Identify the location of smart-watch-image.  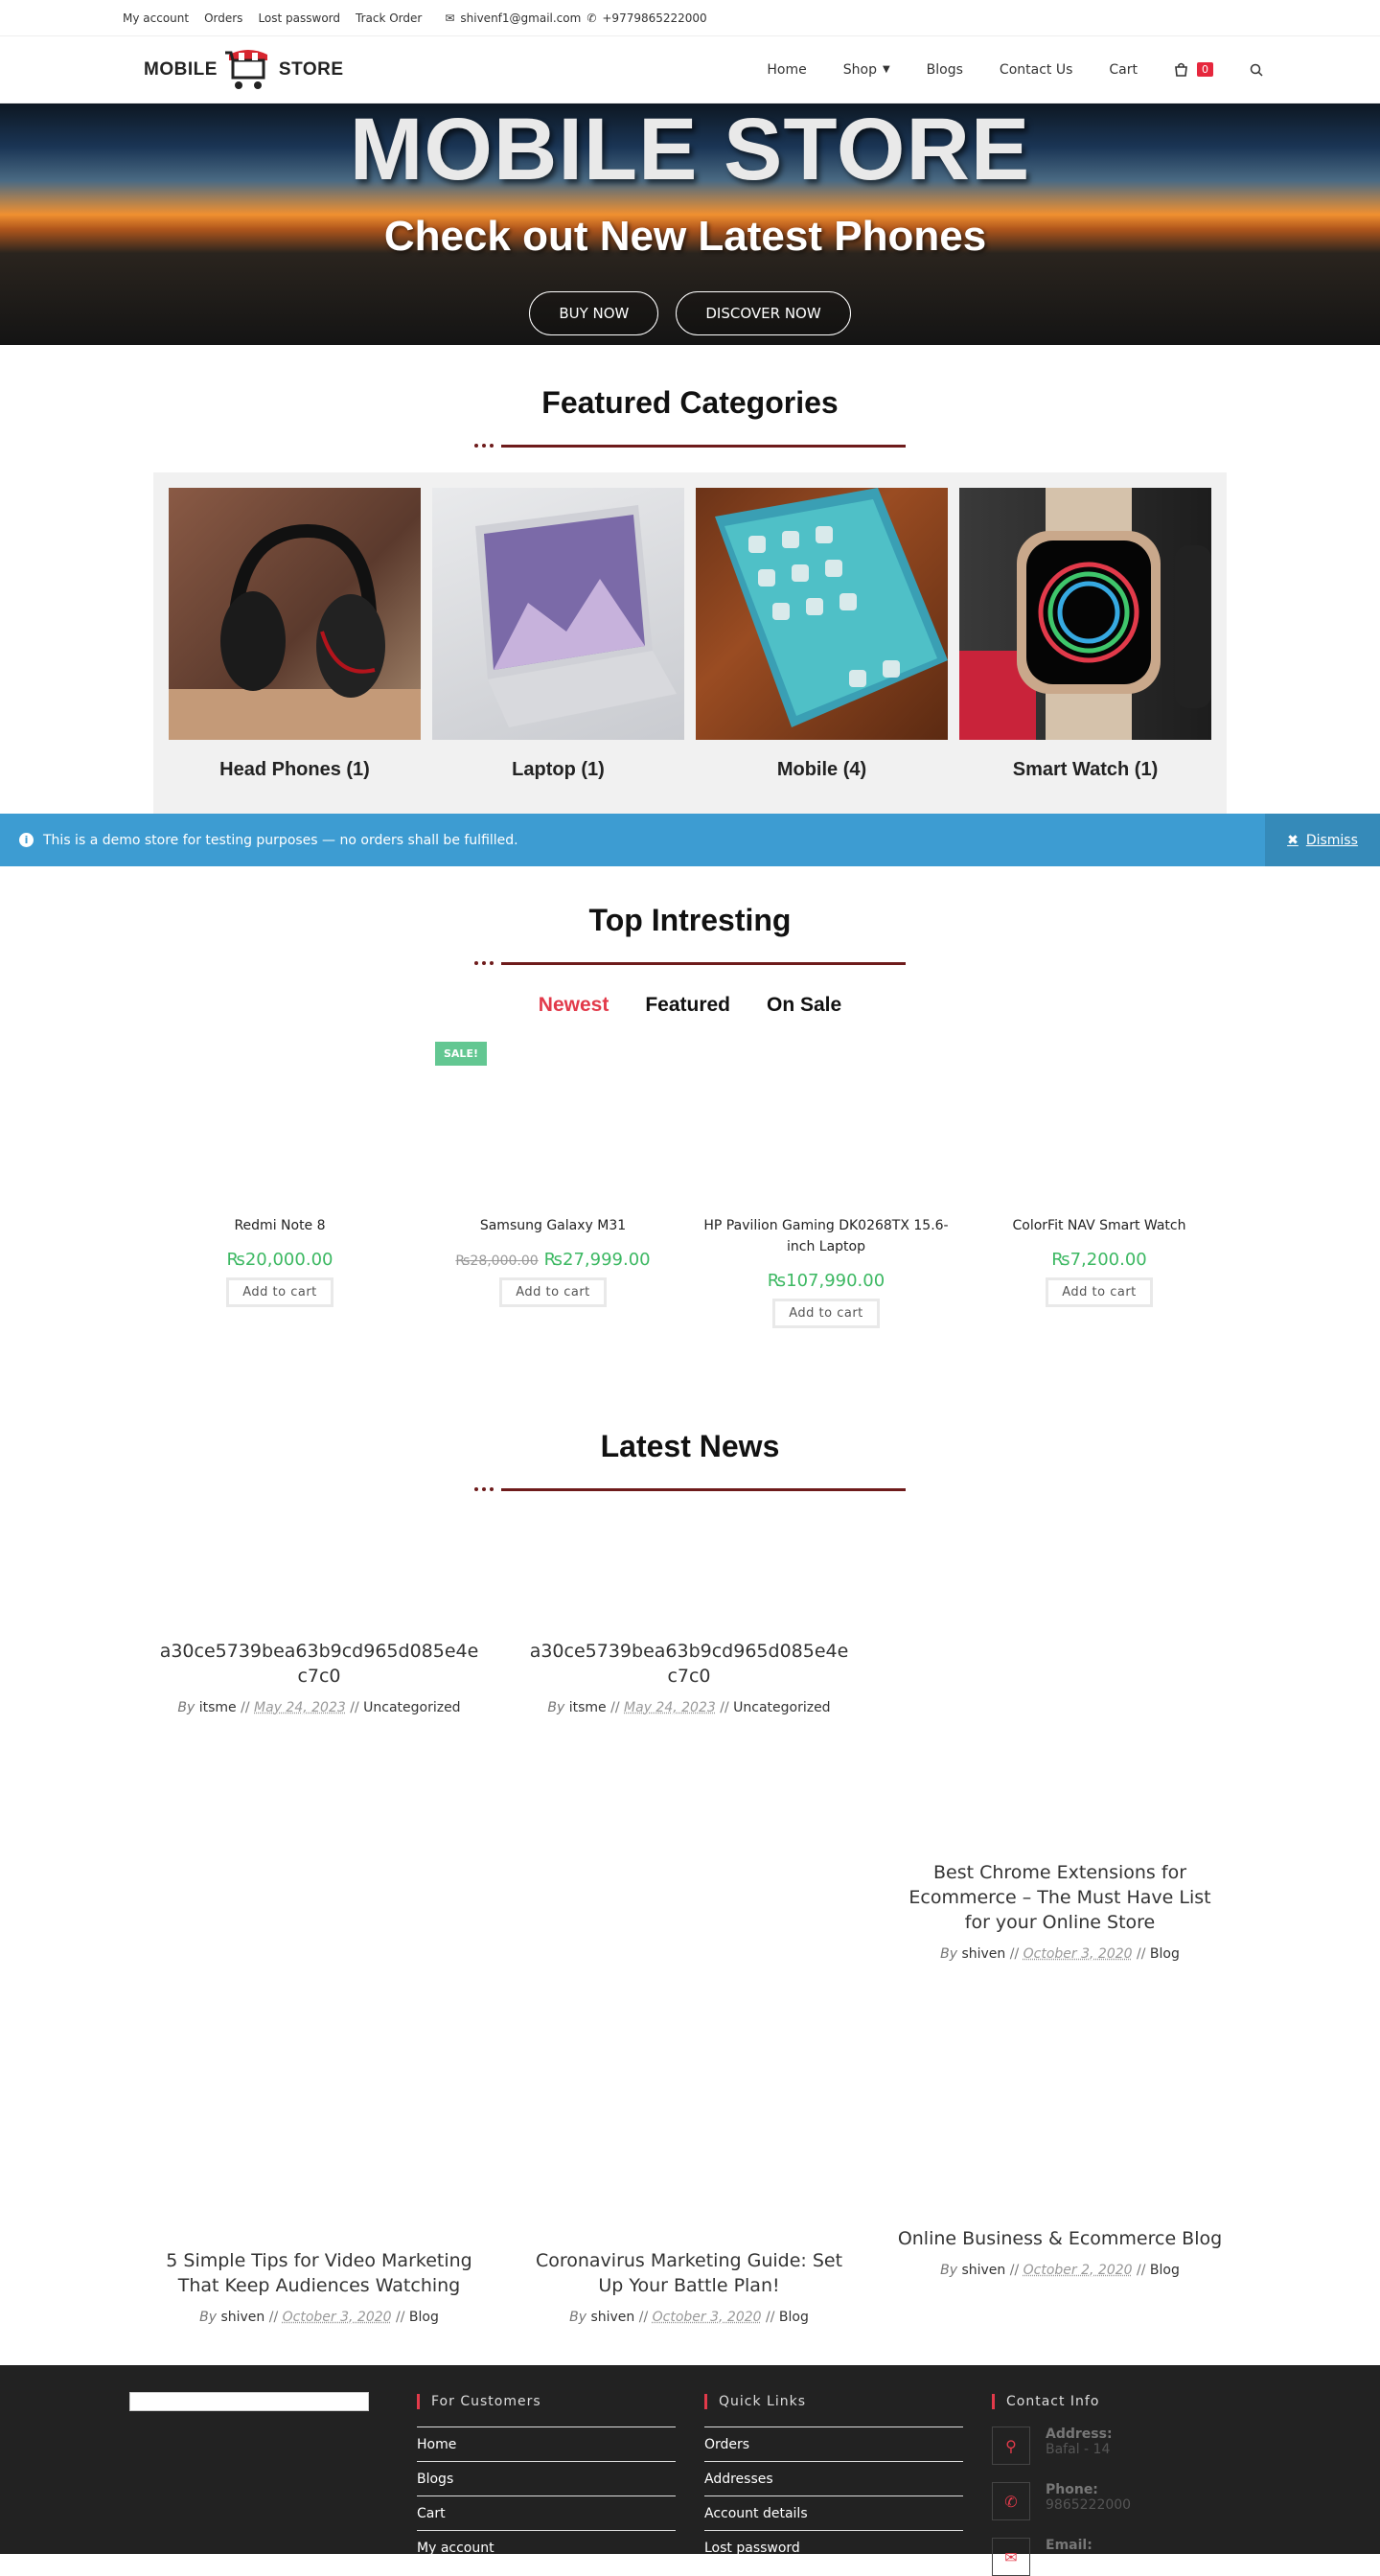
(1085, 614).